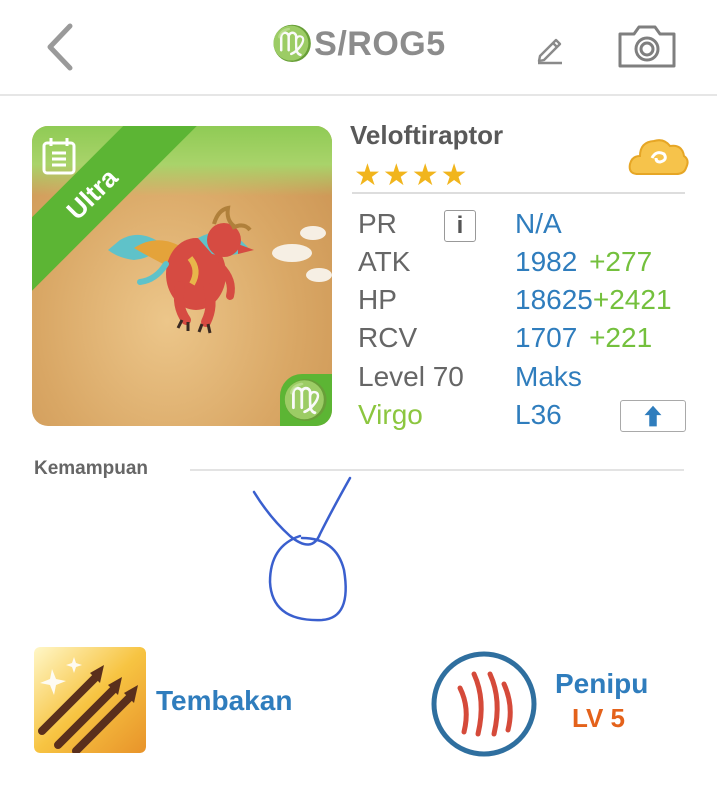 This screenshot has height=800, width=717. I want to click on awakening-name: Penipu, so click(602, 683).